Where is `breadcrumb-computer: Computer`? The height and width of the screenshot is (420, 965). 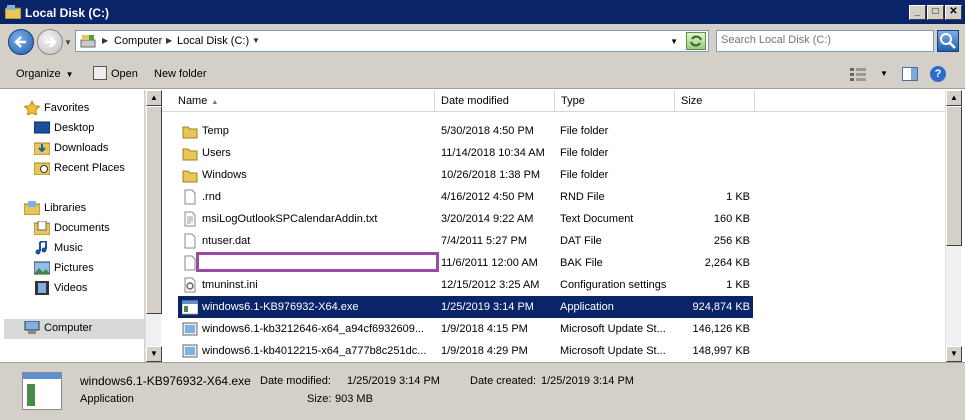
breadcrumb-computer: Computer is located at coordinates (138, 41).